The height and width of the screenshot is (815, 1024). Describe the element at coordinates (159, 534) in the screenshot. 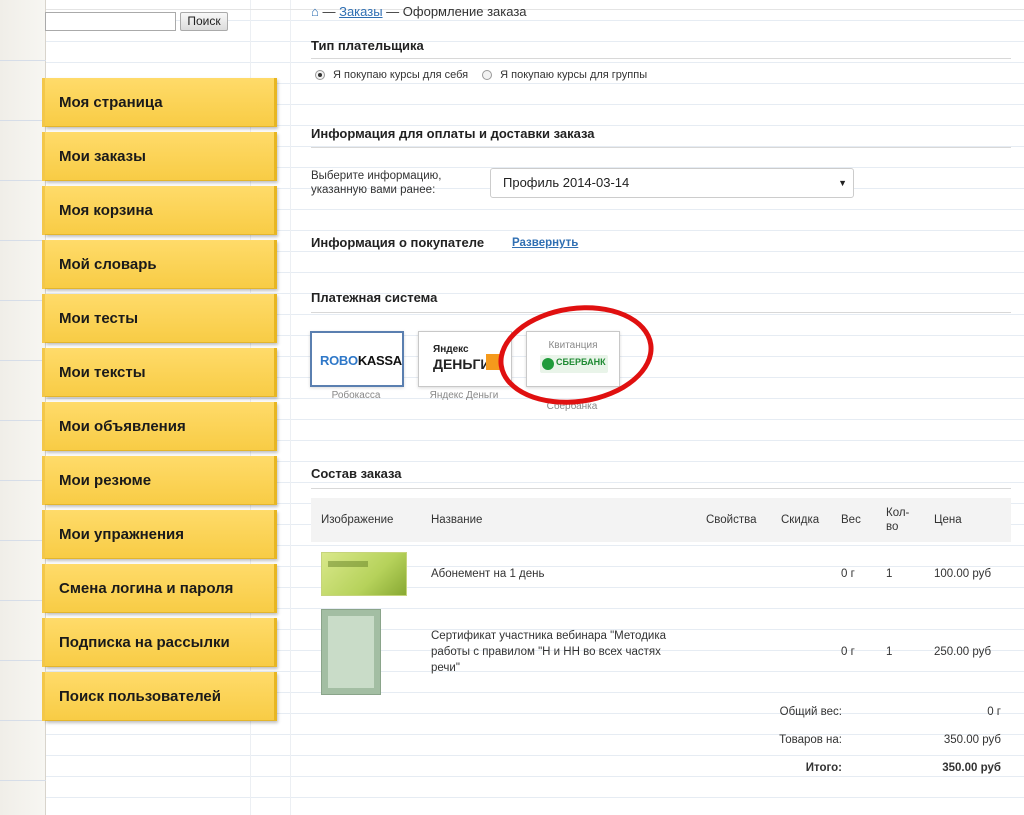

I see `sidebar-item-my-exercises: Мои упражнения` at that location.